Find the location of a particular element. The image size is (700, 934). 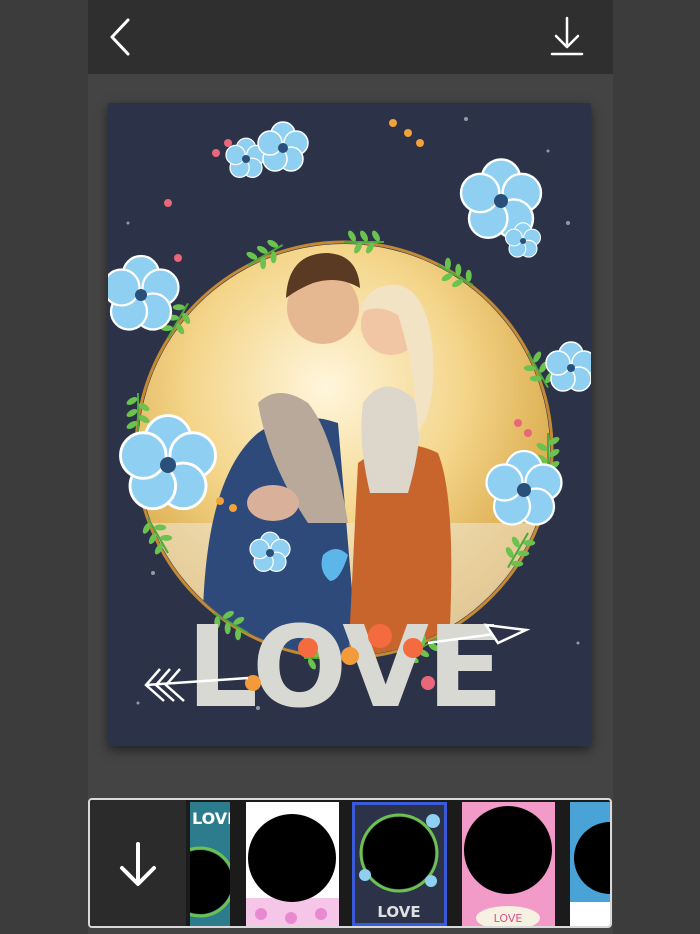

download-button is located at coordinates (567, 37).